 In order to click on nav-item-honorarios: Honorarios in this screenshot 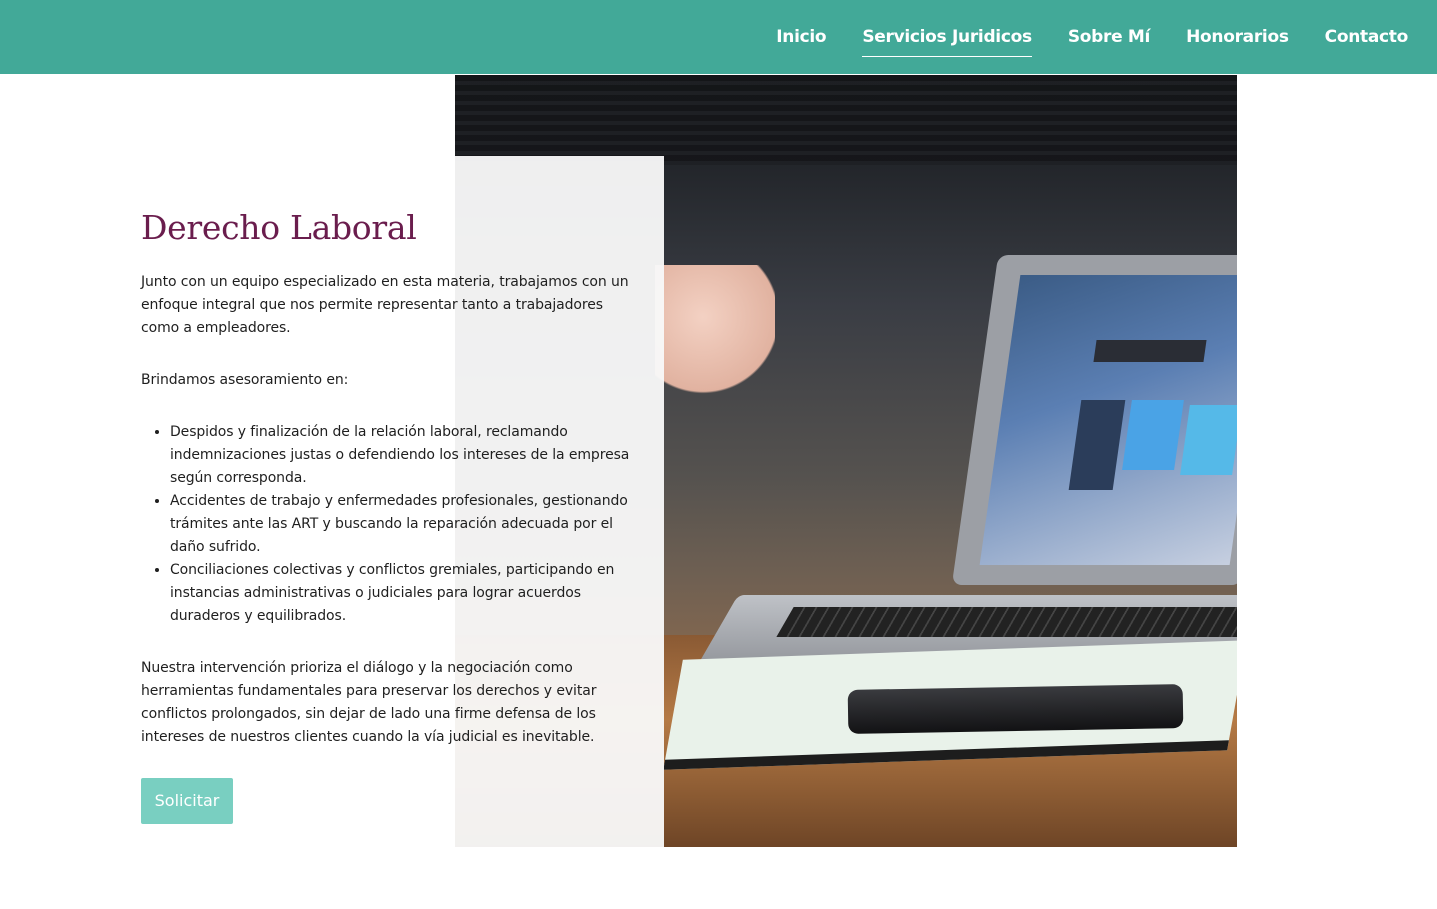, I will do `click(1237, 37)`.